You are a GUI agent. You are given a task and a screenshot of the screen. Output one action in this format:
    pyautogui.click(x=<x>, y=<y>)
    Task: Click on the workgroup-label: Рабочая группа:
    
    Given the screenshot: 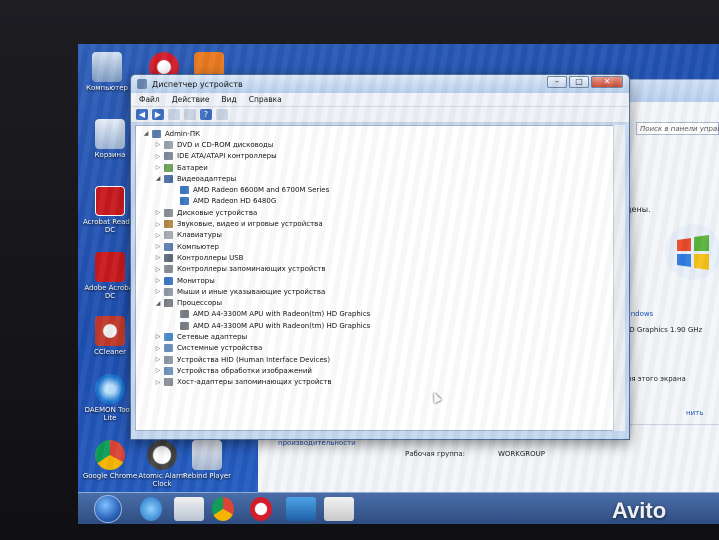 What is the action you would take?
    pyautogui.click(x=435, y=454)
    